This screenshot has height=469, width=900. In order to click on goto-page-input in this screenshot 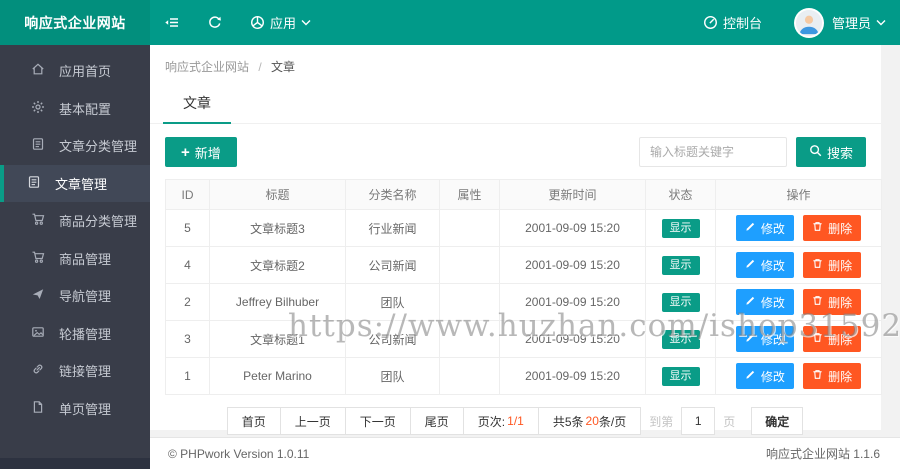, I will do `click(698, 421)`.